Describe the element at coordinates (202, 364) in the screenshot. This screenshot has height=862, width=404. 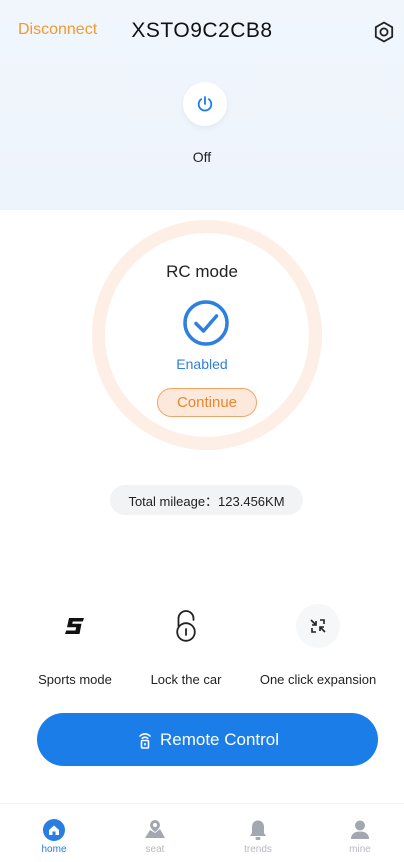
I see `rc-status-label: Enabled` at that location.